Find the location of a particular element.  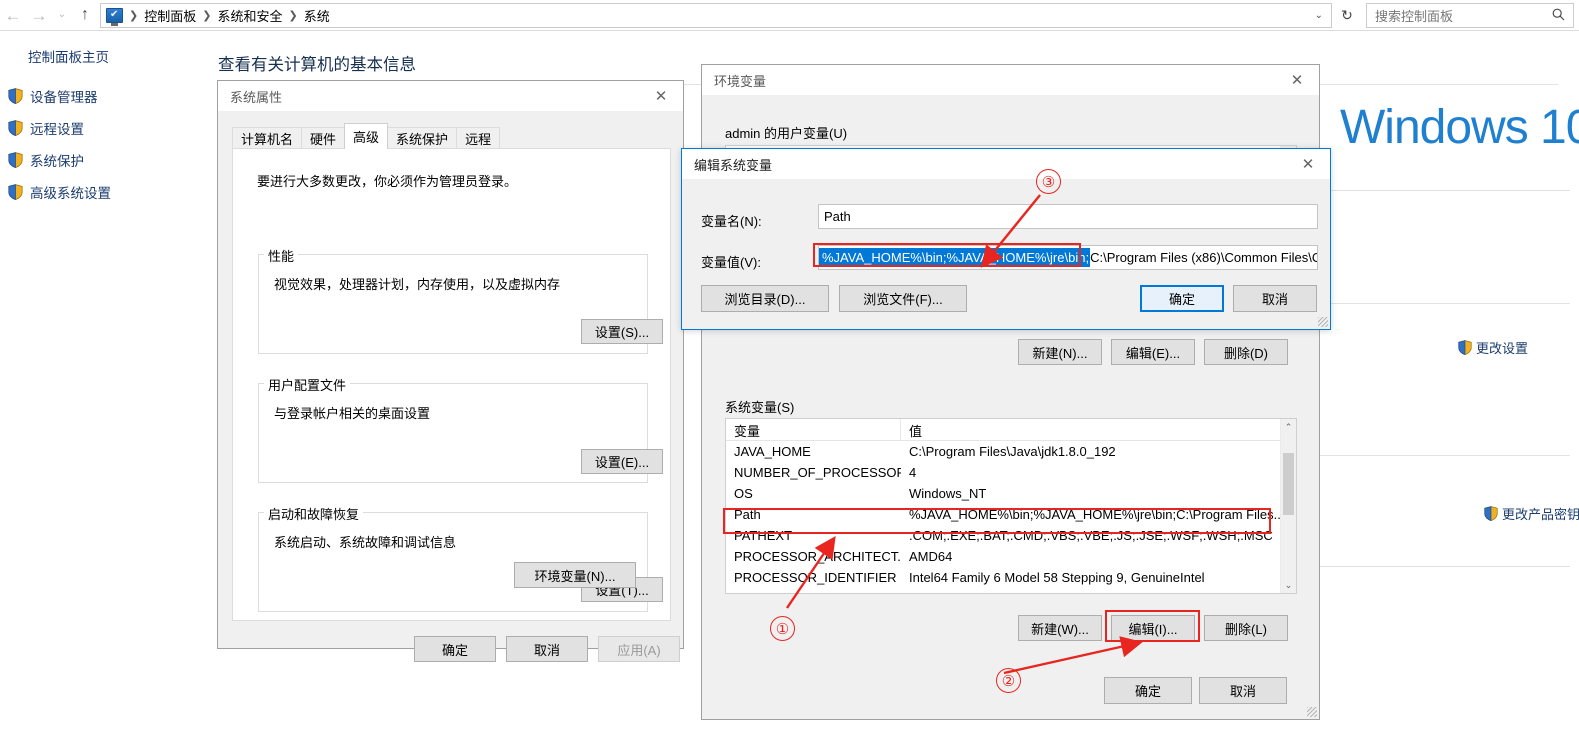

refresh-icon: ↻ is located at coordinates (1347, 15).